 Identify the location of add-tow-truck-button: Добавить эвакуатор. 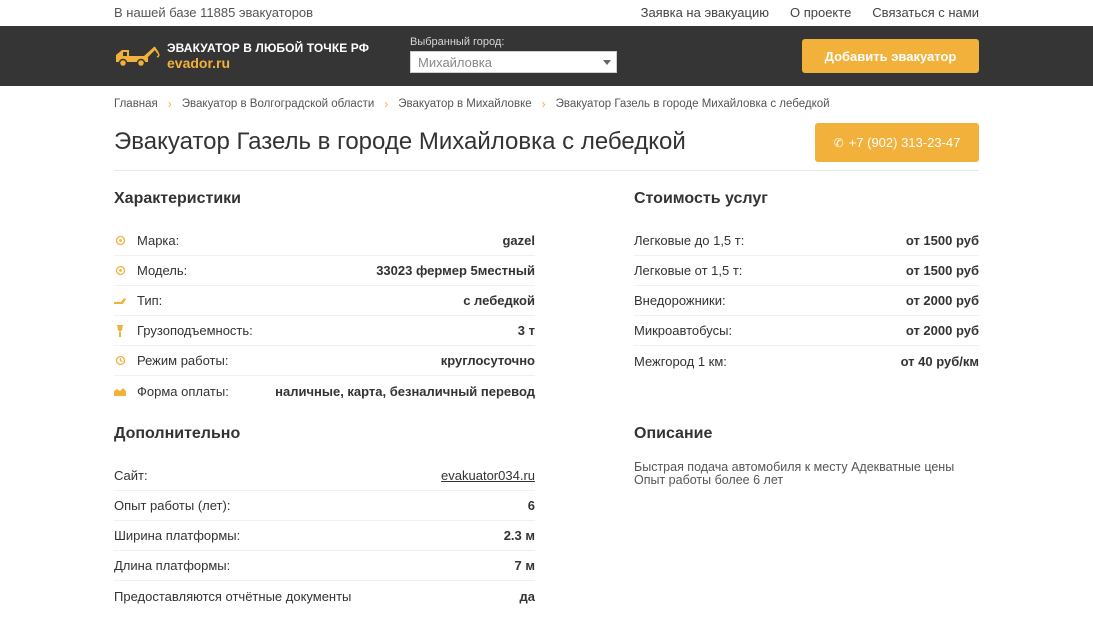
(890, 56).